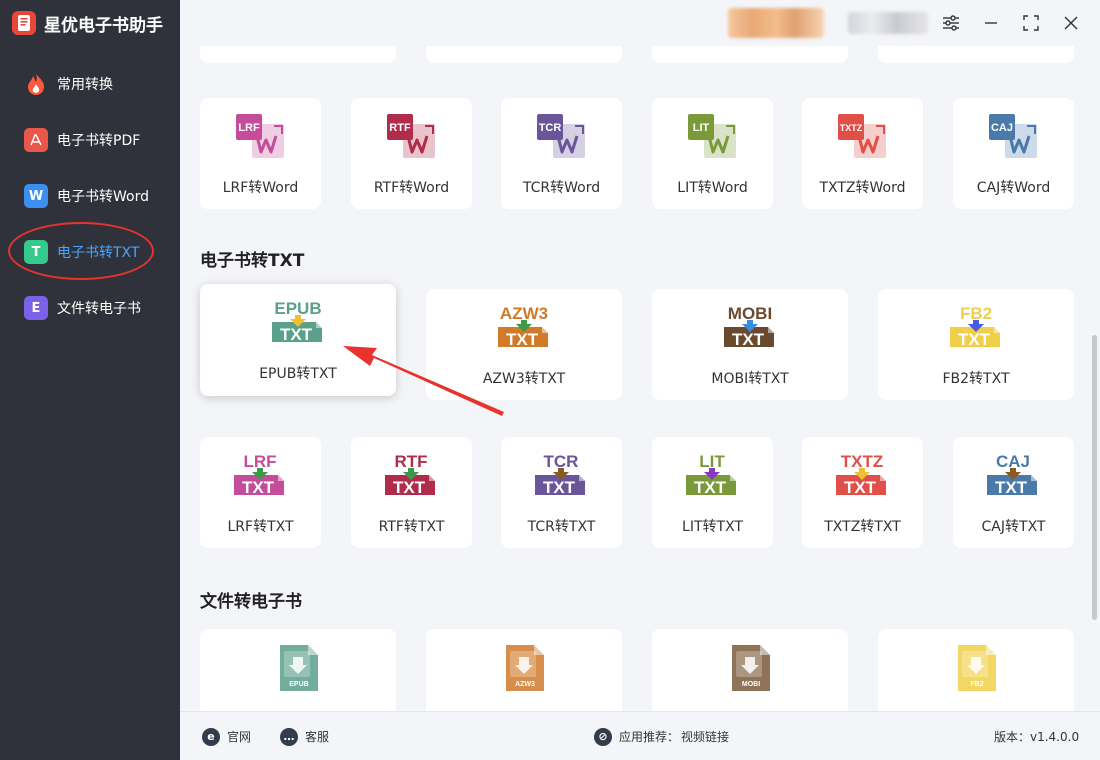 The height and width of the screenshot is (760, 1100). I want to click on txt-format-icon: MOBITXT, so click(749, 326).